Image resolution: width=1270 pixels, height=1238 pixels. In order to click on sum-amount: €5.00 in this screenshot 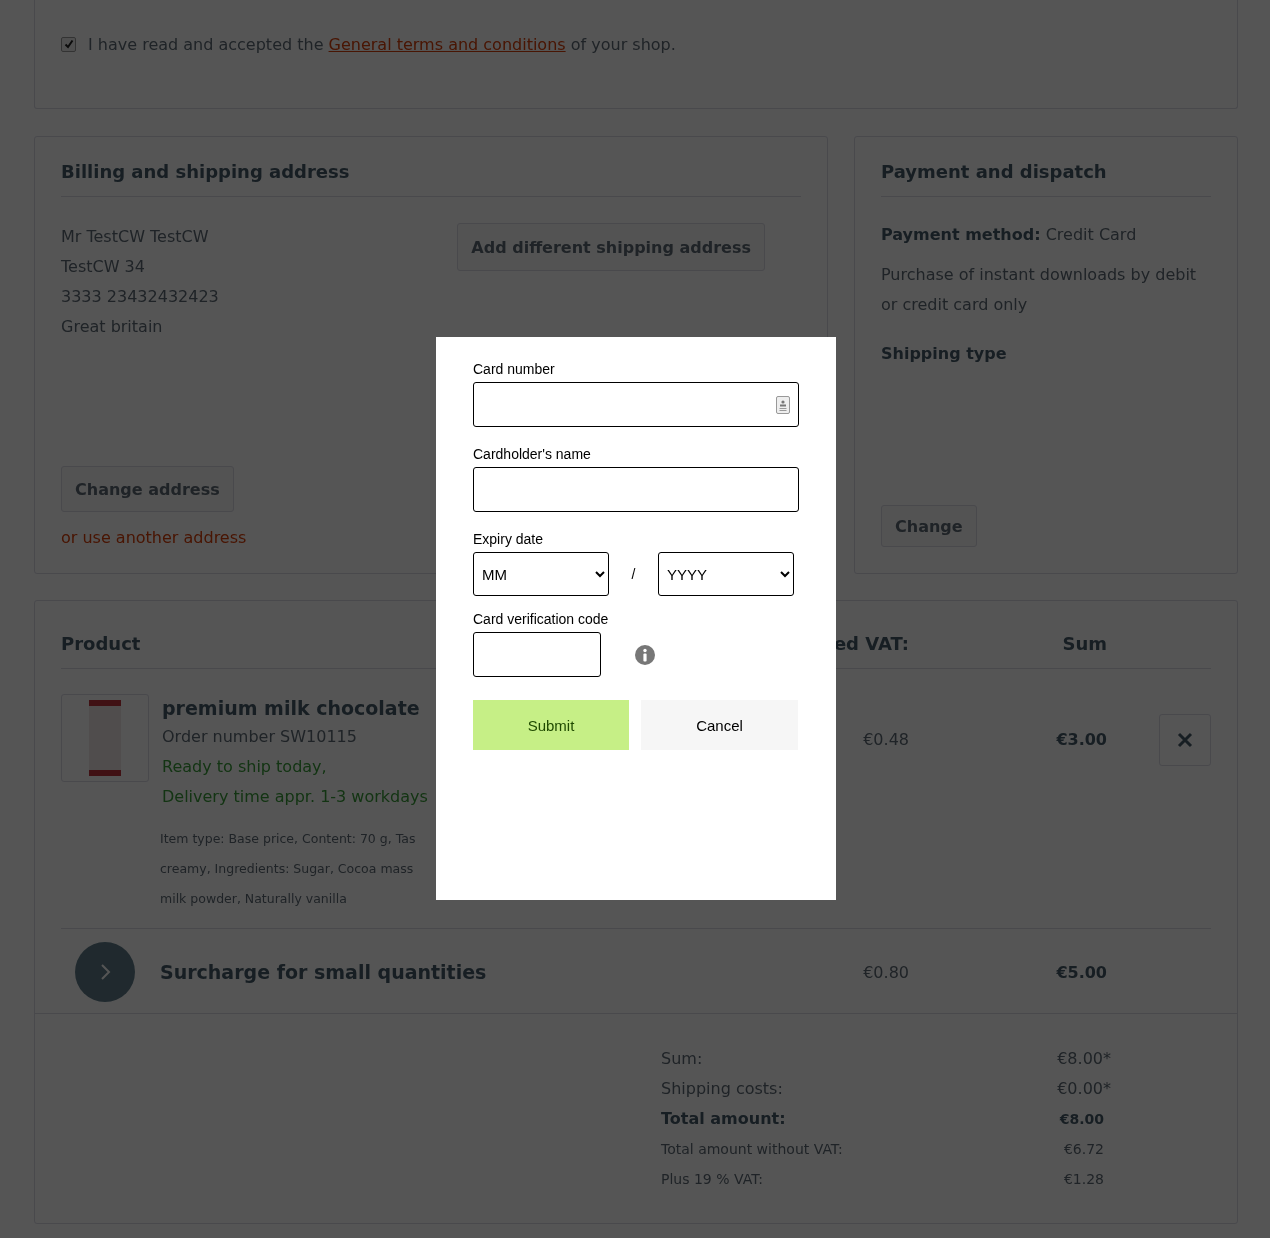, I will do `click(1081, 972)`.